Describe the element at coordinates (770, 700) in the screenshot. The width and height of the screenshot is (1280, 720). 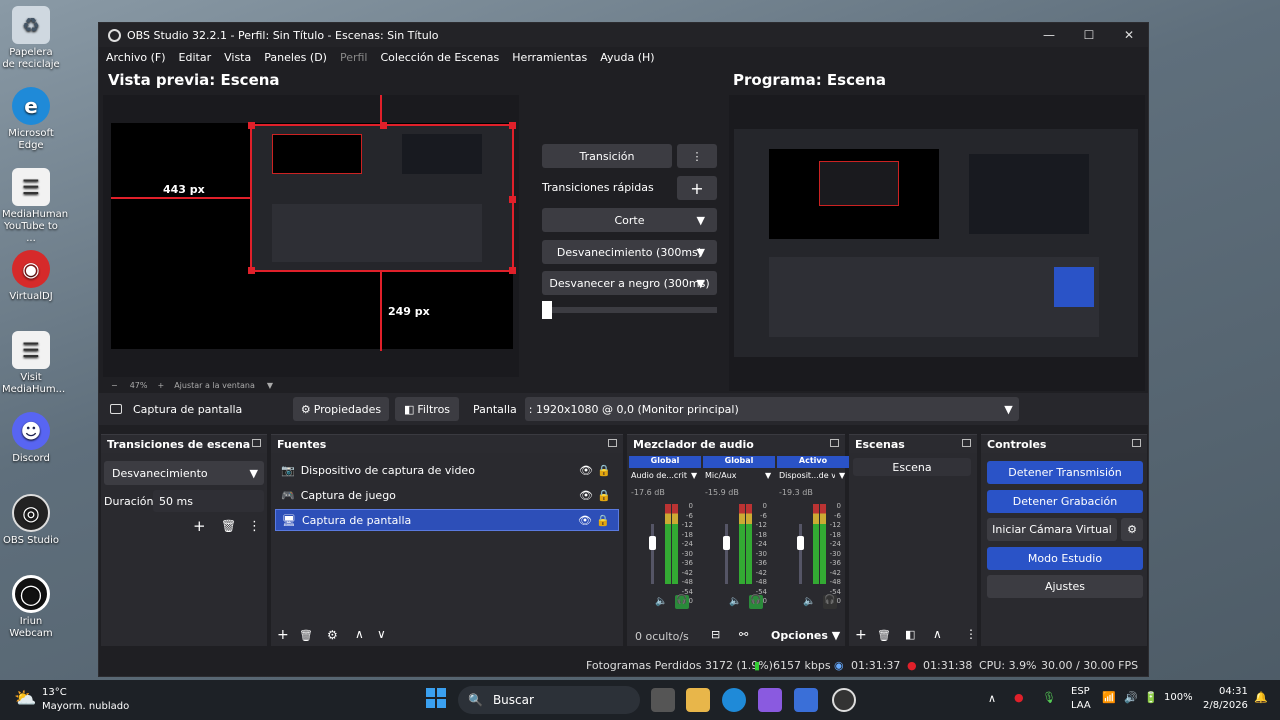
I see `copilot-icon` at that location.